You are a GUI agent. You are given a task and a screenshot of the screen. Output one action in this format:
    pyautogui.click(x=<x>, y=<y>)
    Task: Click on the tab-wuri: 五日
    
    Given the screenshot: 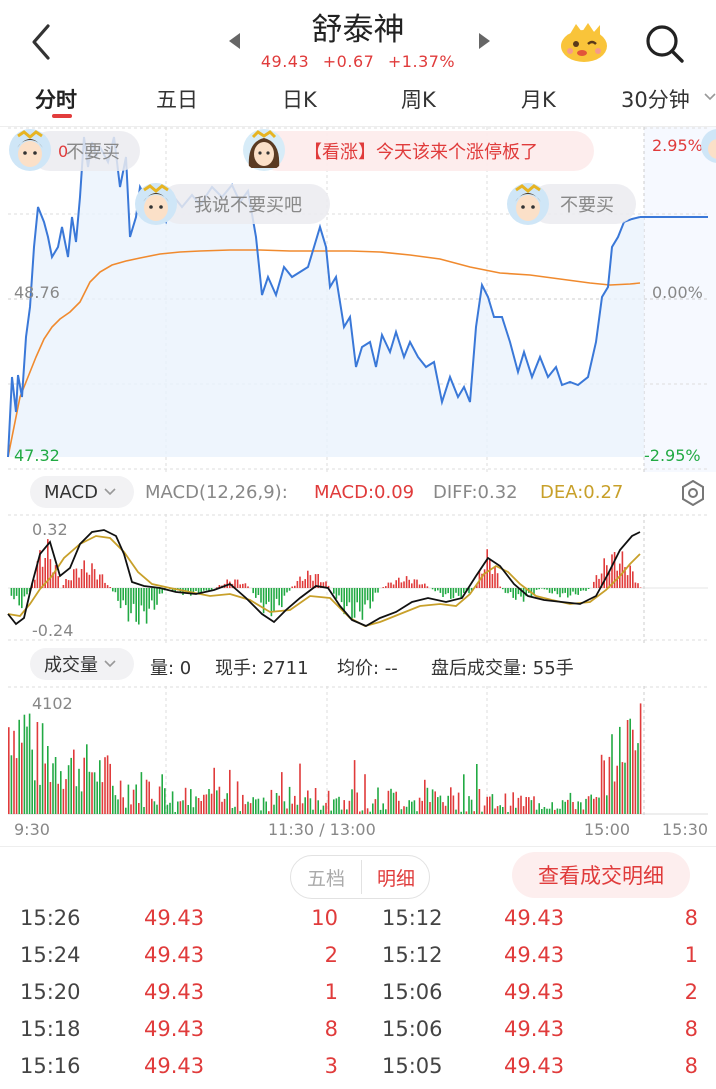 What is the action you would take?
    pyautogui.click(x=177, y=99)
    